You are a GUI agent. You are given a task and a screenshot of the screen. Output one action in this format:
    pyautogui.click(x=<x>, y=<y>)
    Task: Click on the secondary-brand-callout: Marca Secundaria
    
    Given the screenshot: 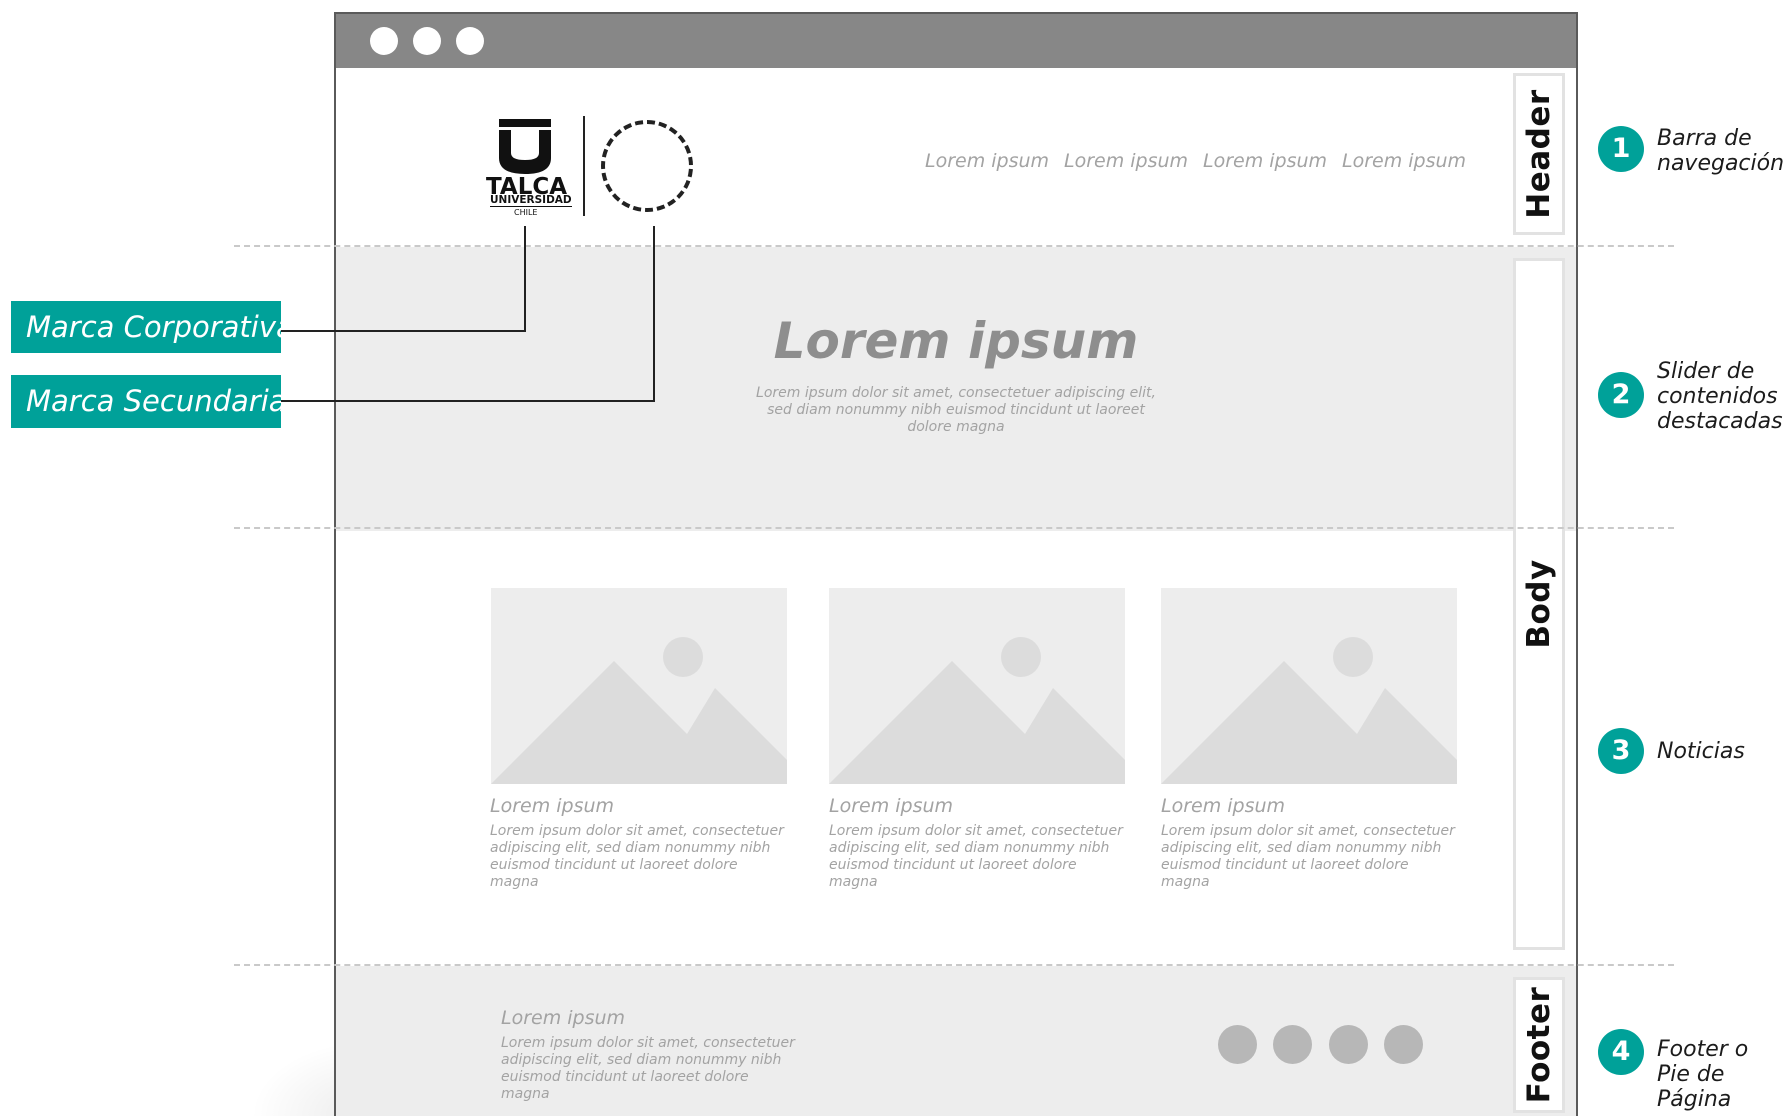 What is the action you would take?
    pyautogui.click(x=149, y=401)
    